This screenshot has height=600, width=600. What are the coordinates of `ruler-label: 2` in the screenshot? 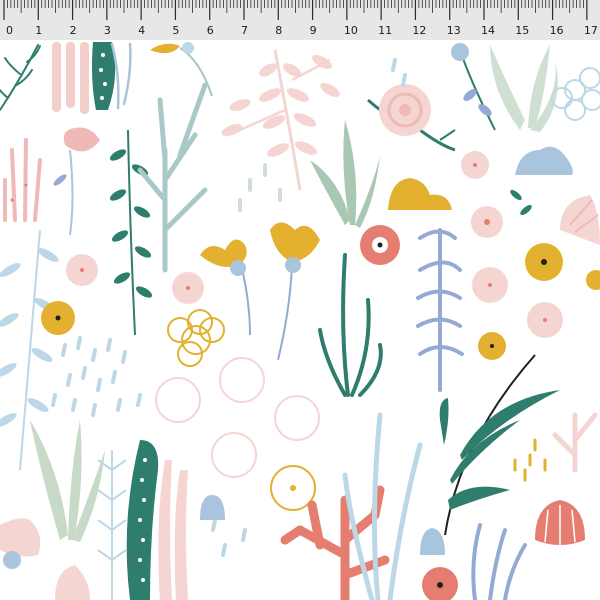 It's located at (73, 30).